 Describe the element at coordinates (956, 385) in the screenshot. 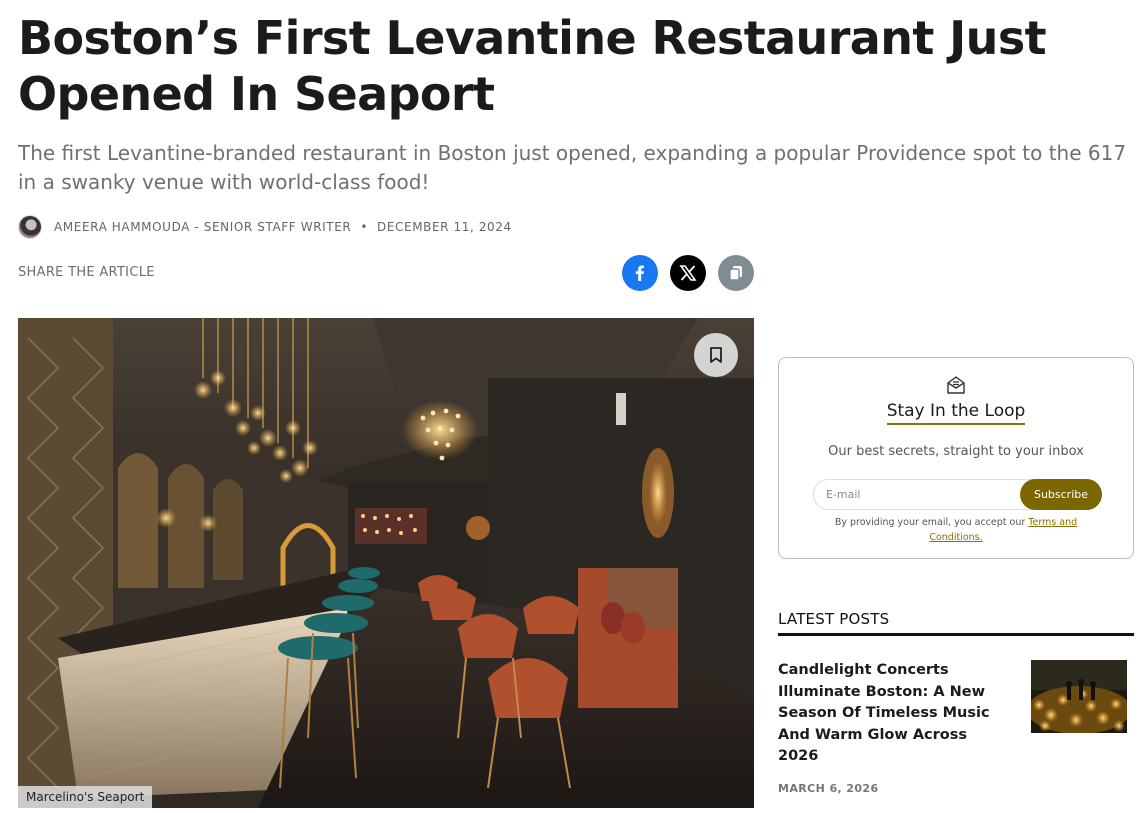

I see `mail-inbox-icon` at that location.